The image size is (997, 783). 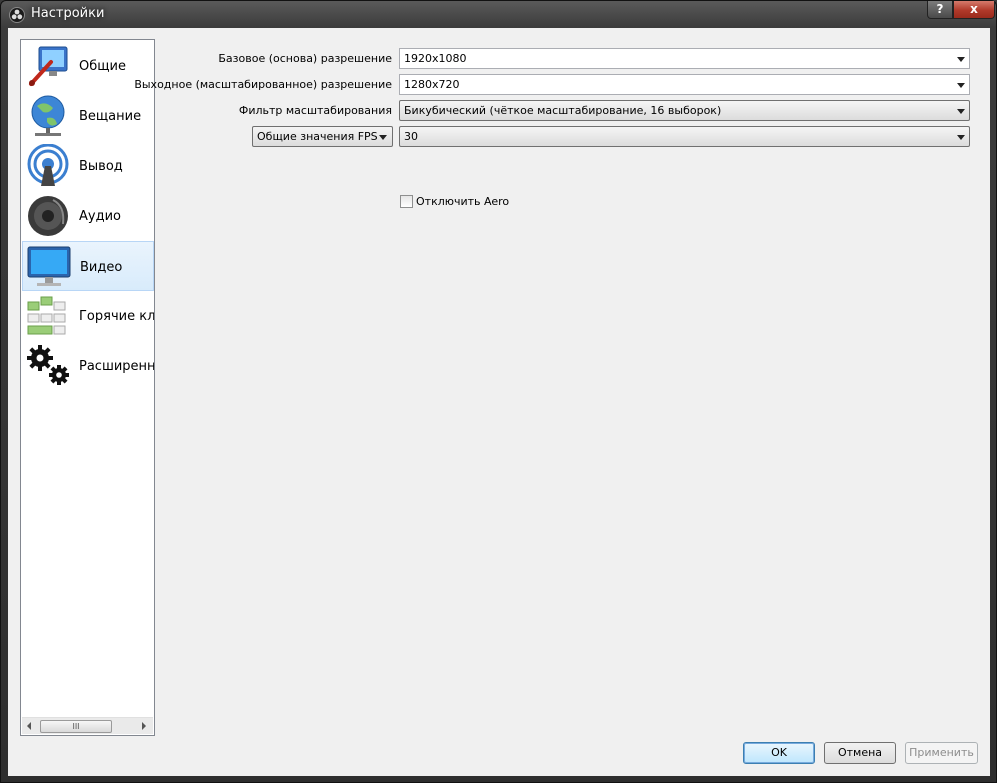 I want to click on sidebar-item-hotkeys: Горячие кл, so click(x=88, y=316).